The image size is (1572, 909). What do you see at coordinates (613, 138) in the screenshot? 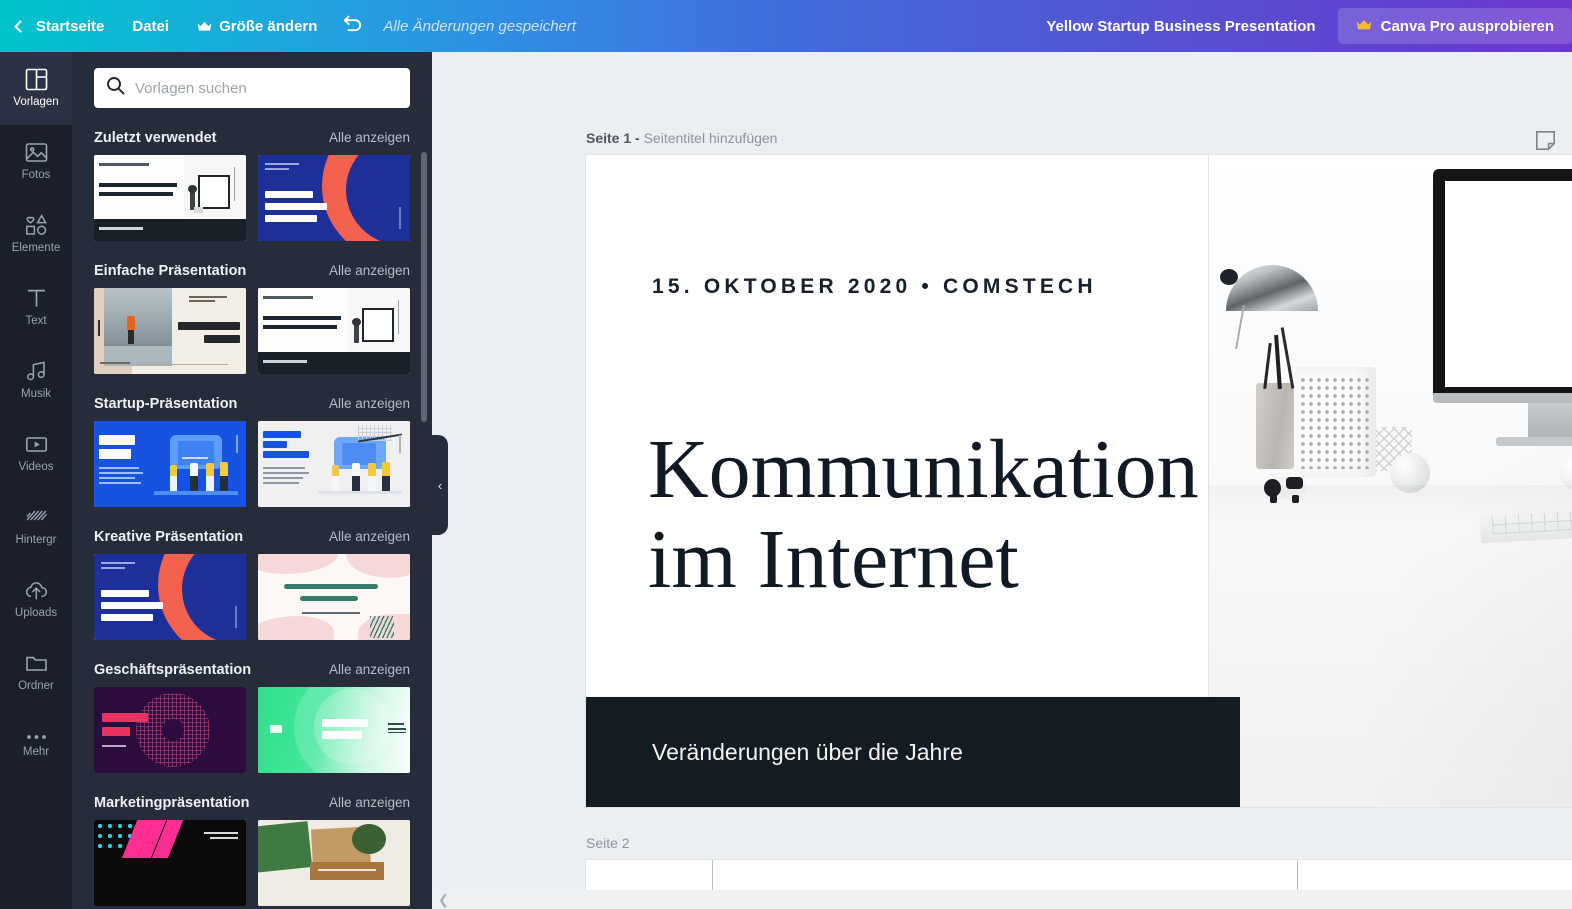
I see `page-1-number: Seite 1 -` at bounding box center [613, 138].